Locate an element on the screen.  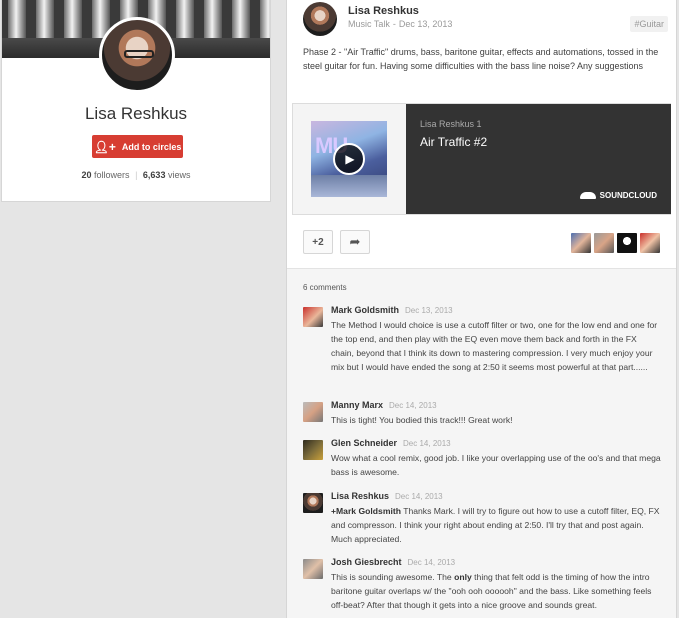
soundcloud-panel: Lisa Reshkus 1 Air Traffic #2 SOUNDCLOUD is located at coordinates (538, 159).